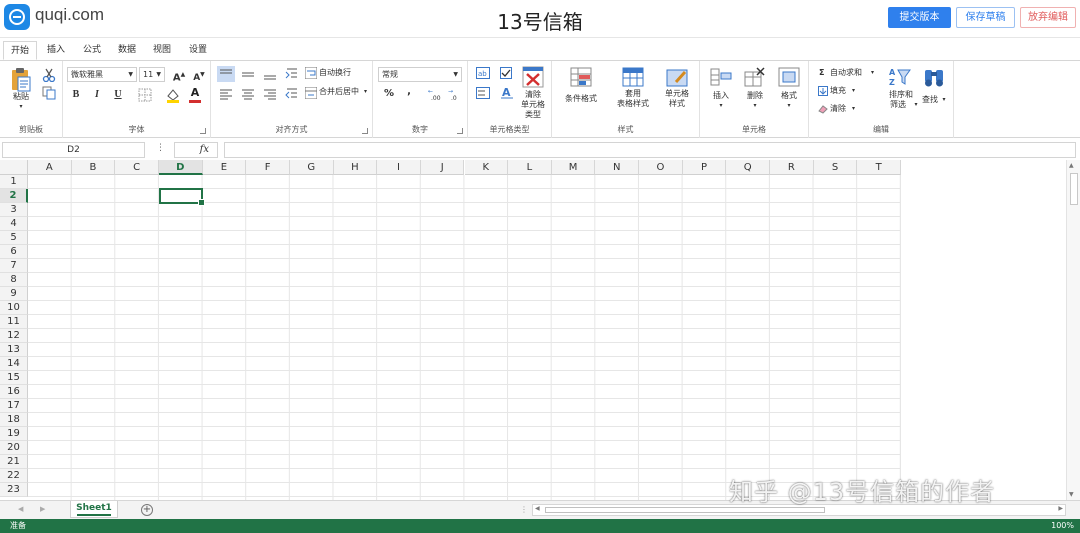  What do you see at coordinates (268, 167) in the screenshot?
I see `column-header: F` at bounding box center [268, 167].